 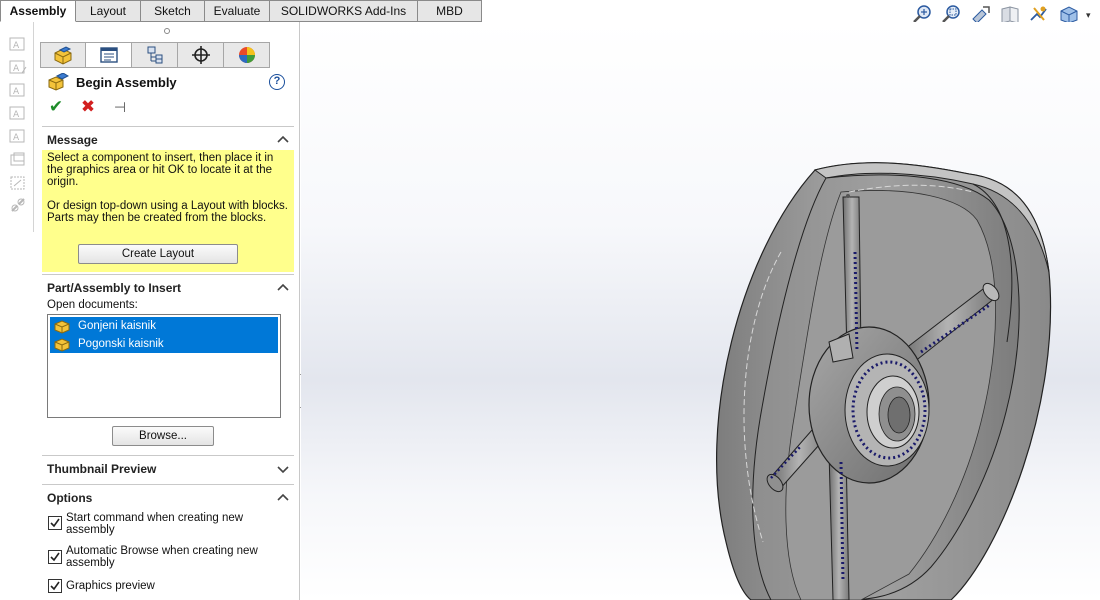 I want to click on tab-sketch: Sketch, so click(x=173, y=11).